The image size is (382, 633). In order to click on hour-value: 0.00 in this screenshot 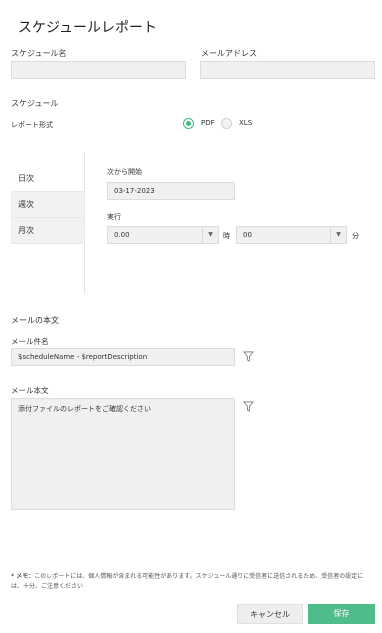, I will do `click(122, 235)`.